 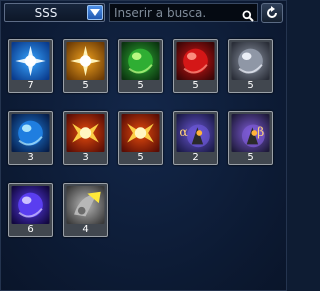 I want to click on refresh-button, so click(x=272, y=13).